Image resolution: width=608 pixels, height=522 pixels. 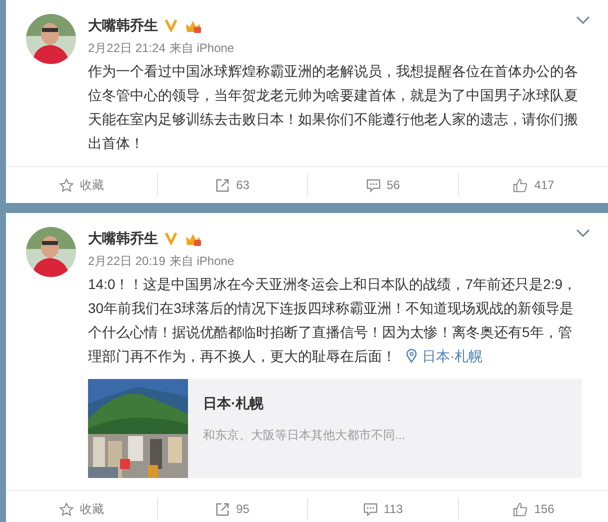 I want to click on repost-button: 63, so click(x=231, y=185).